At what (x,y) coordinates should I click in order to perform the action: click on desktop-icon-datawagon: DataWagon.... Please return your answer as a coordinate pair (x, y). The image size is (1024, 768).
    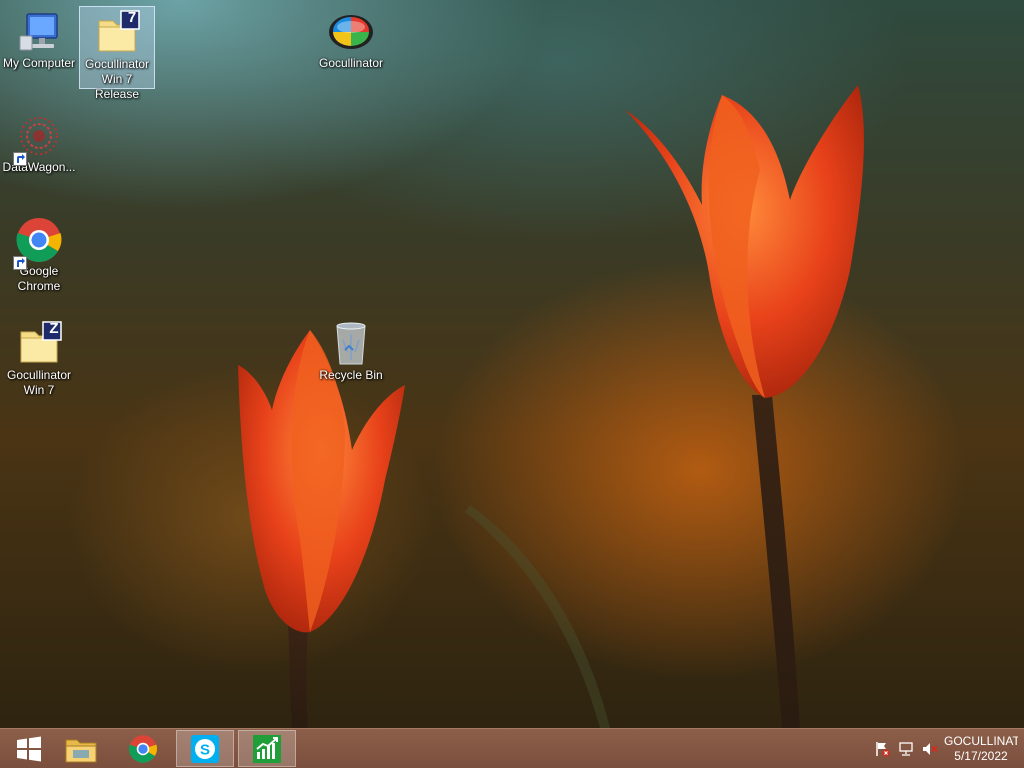
    Looking at the image, I should click on (39, 142).